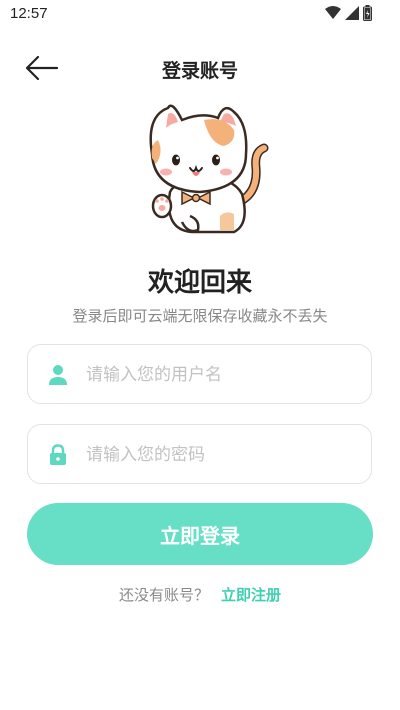 The height and width of the screenshot is (710, 400). I want to click on status-bar: 12:57, so click(200, 14).